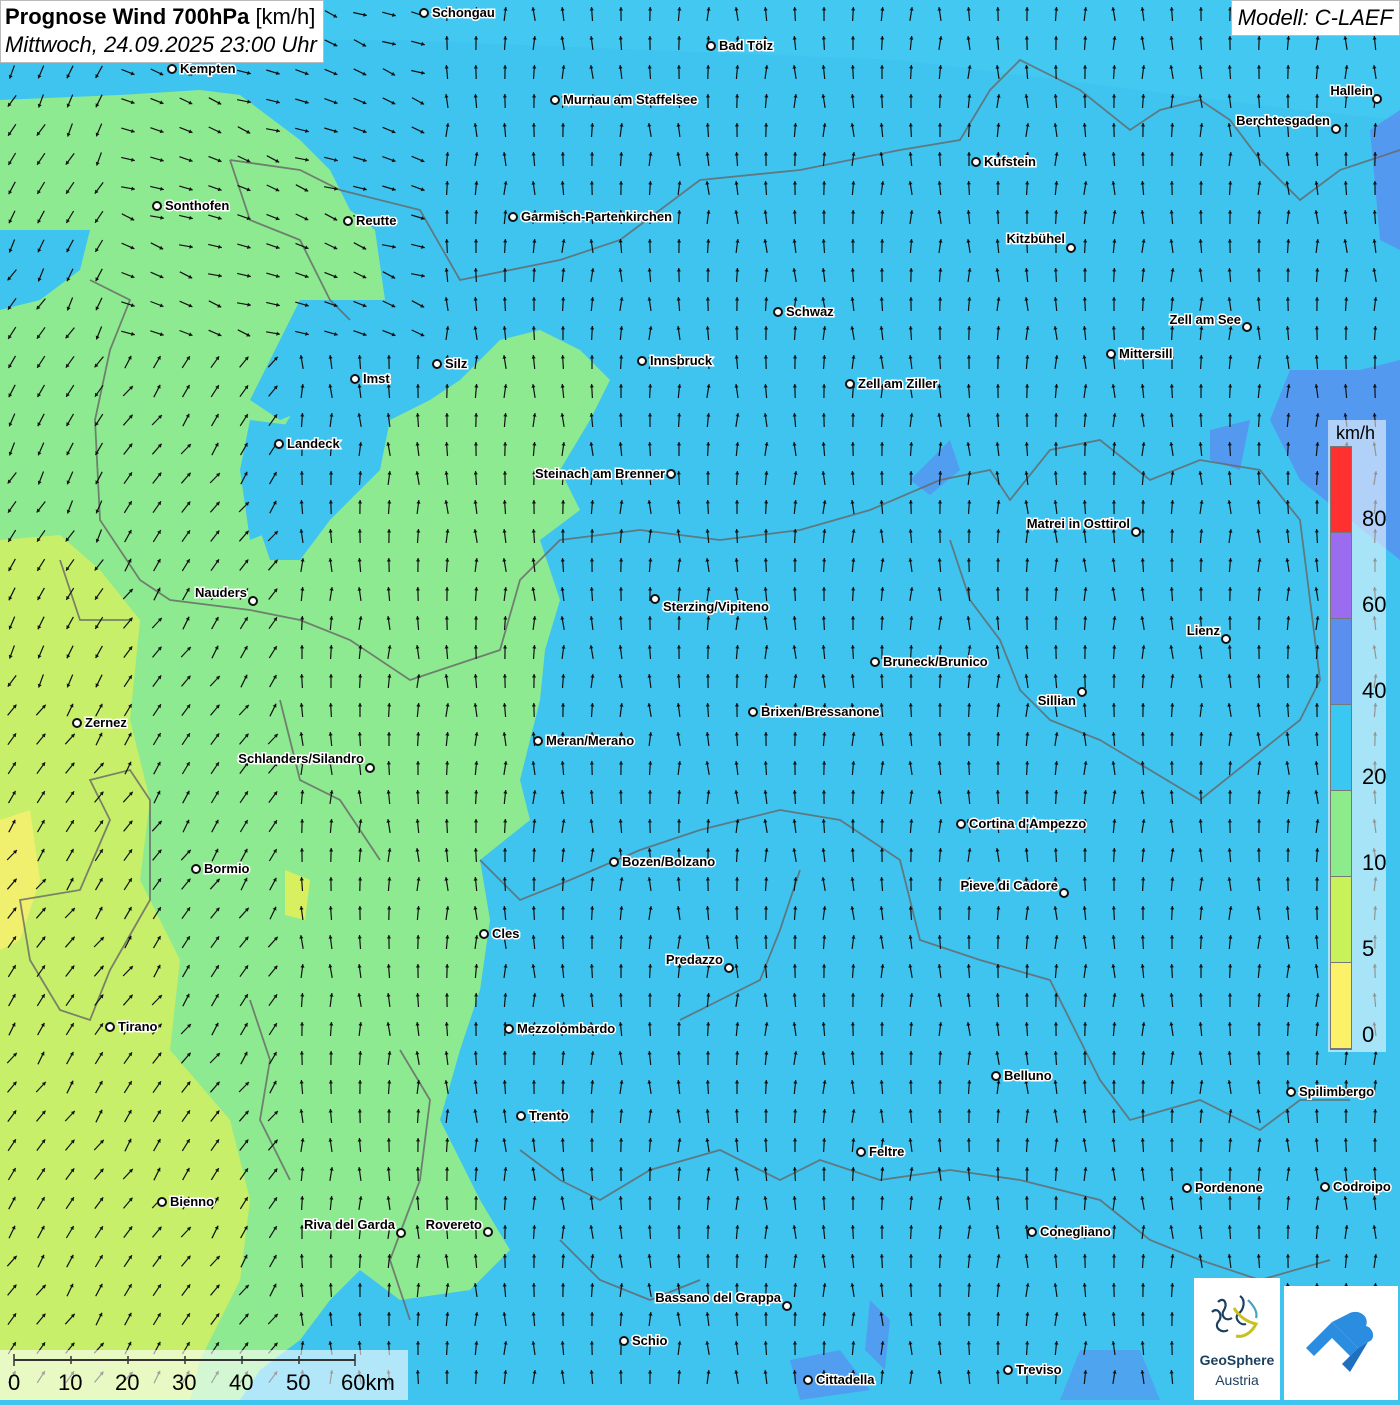 This screenshot has height=1405, width=1400. Describe the element at coordinates (1374, 691) in the screenshot. I see `legend-tick-40: 40` at that location.